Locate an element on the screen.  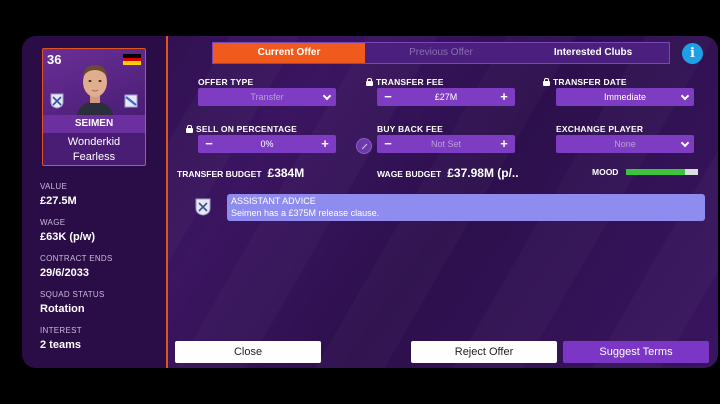
transfer-date-label: TRANSFER DATE is located at coordinates (618, 81).